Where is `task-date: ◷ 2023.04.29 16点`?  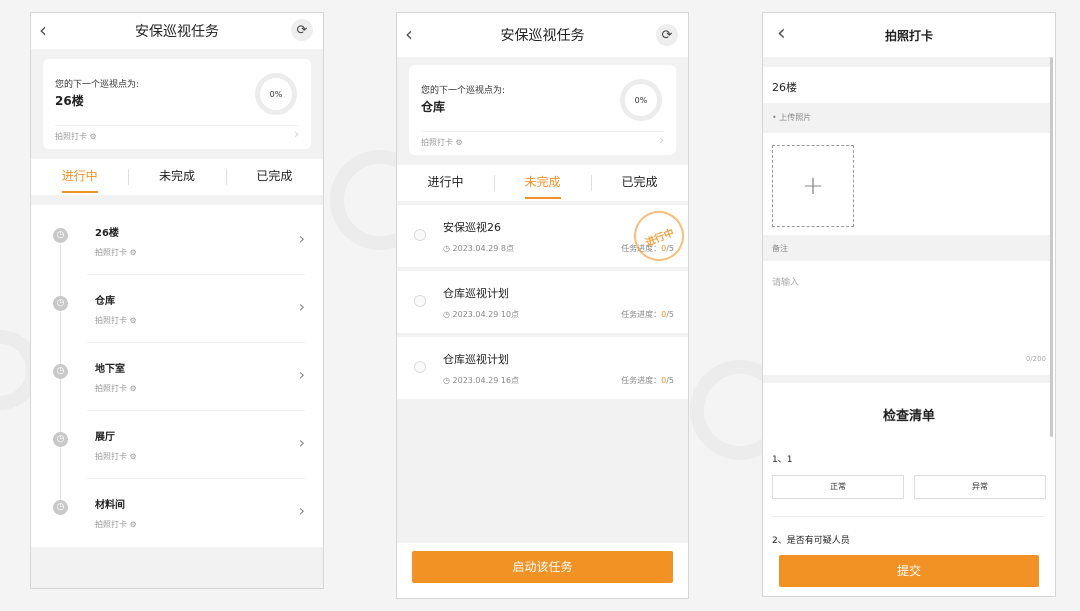
task-date: ◷ 2023.04.29 16点 is located at coordinates (481, 380).